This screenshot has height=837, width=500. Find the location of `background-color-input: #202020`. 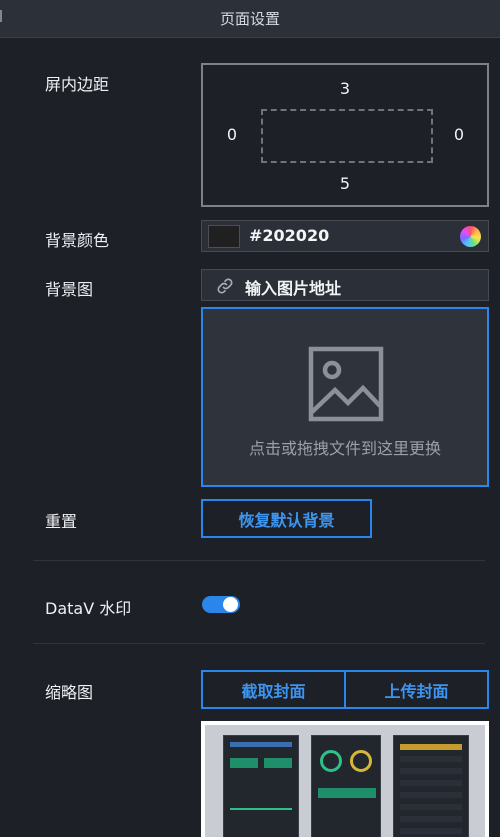

background-color-input: #202020 is located at coordinates (345, 236).